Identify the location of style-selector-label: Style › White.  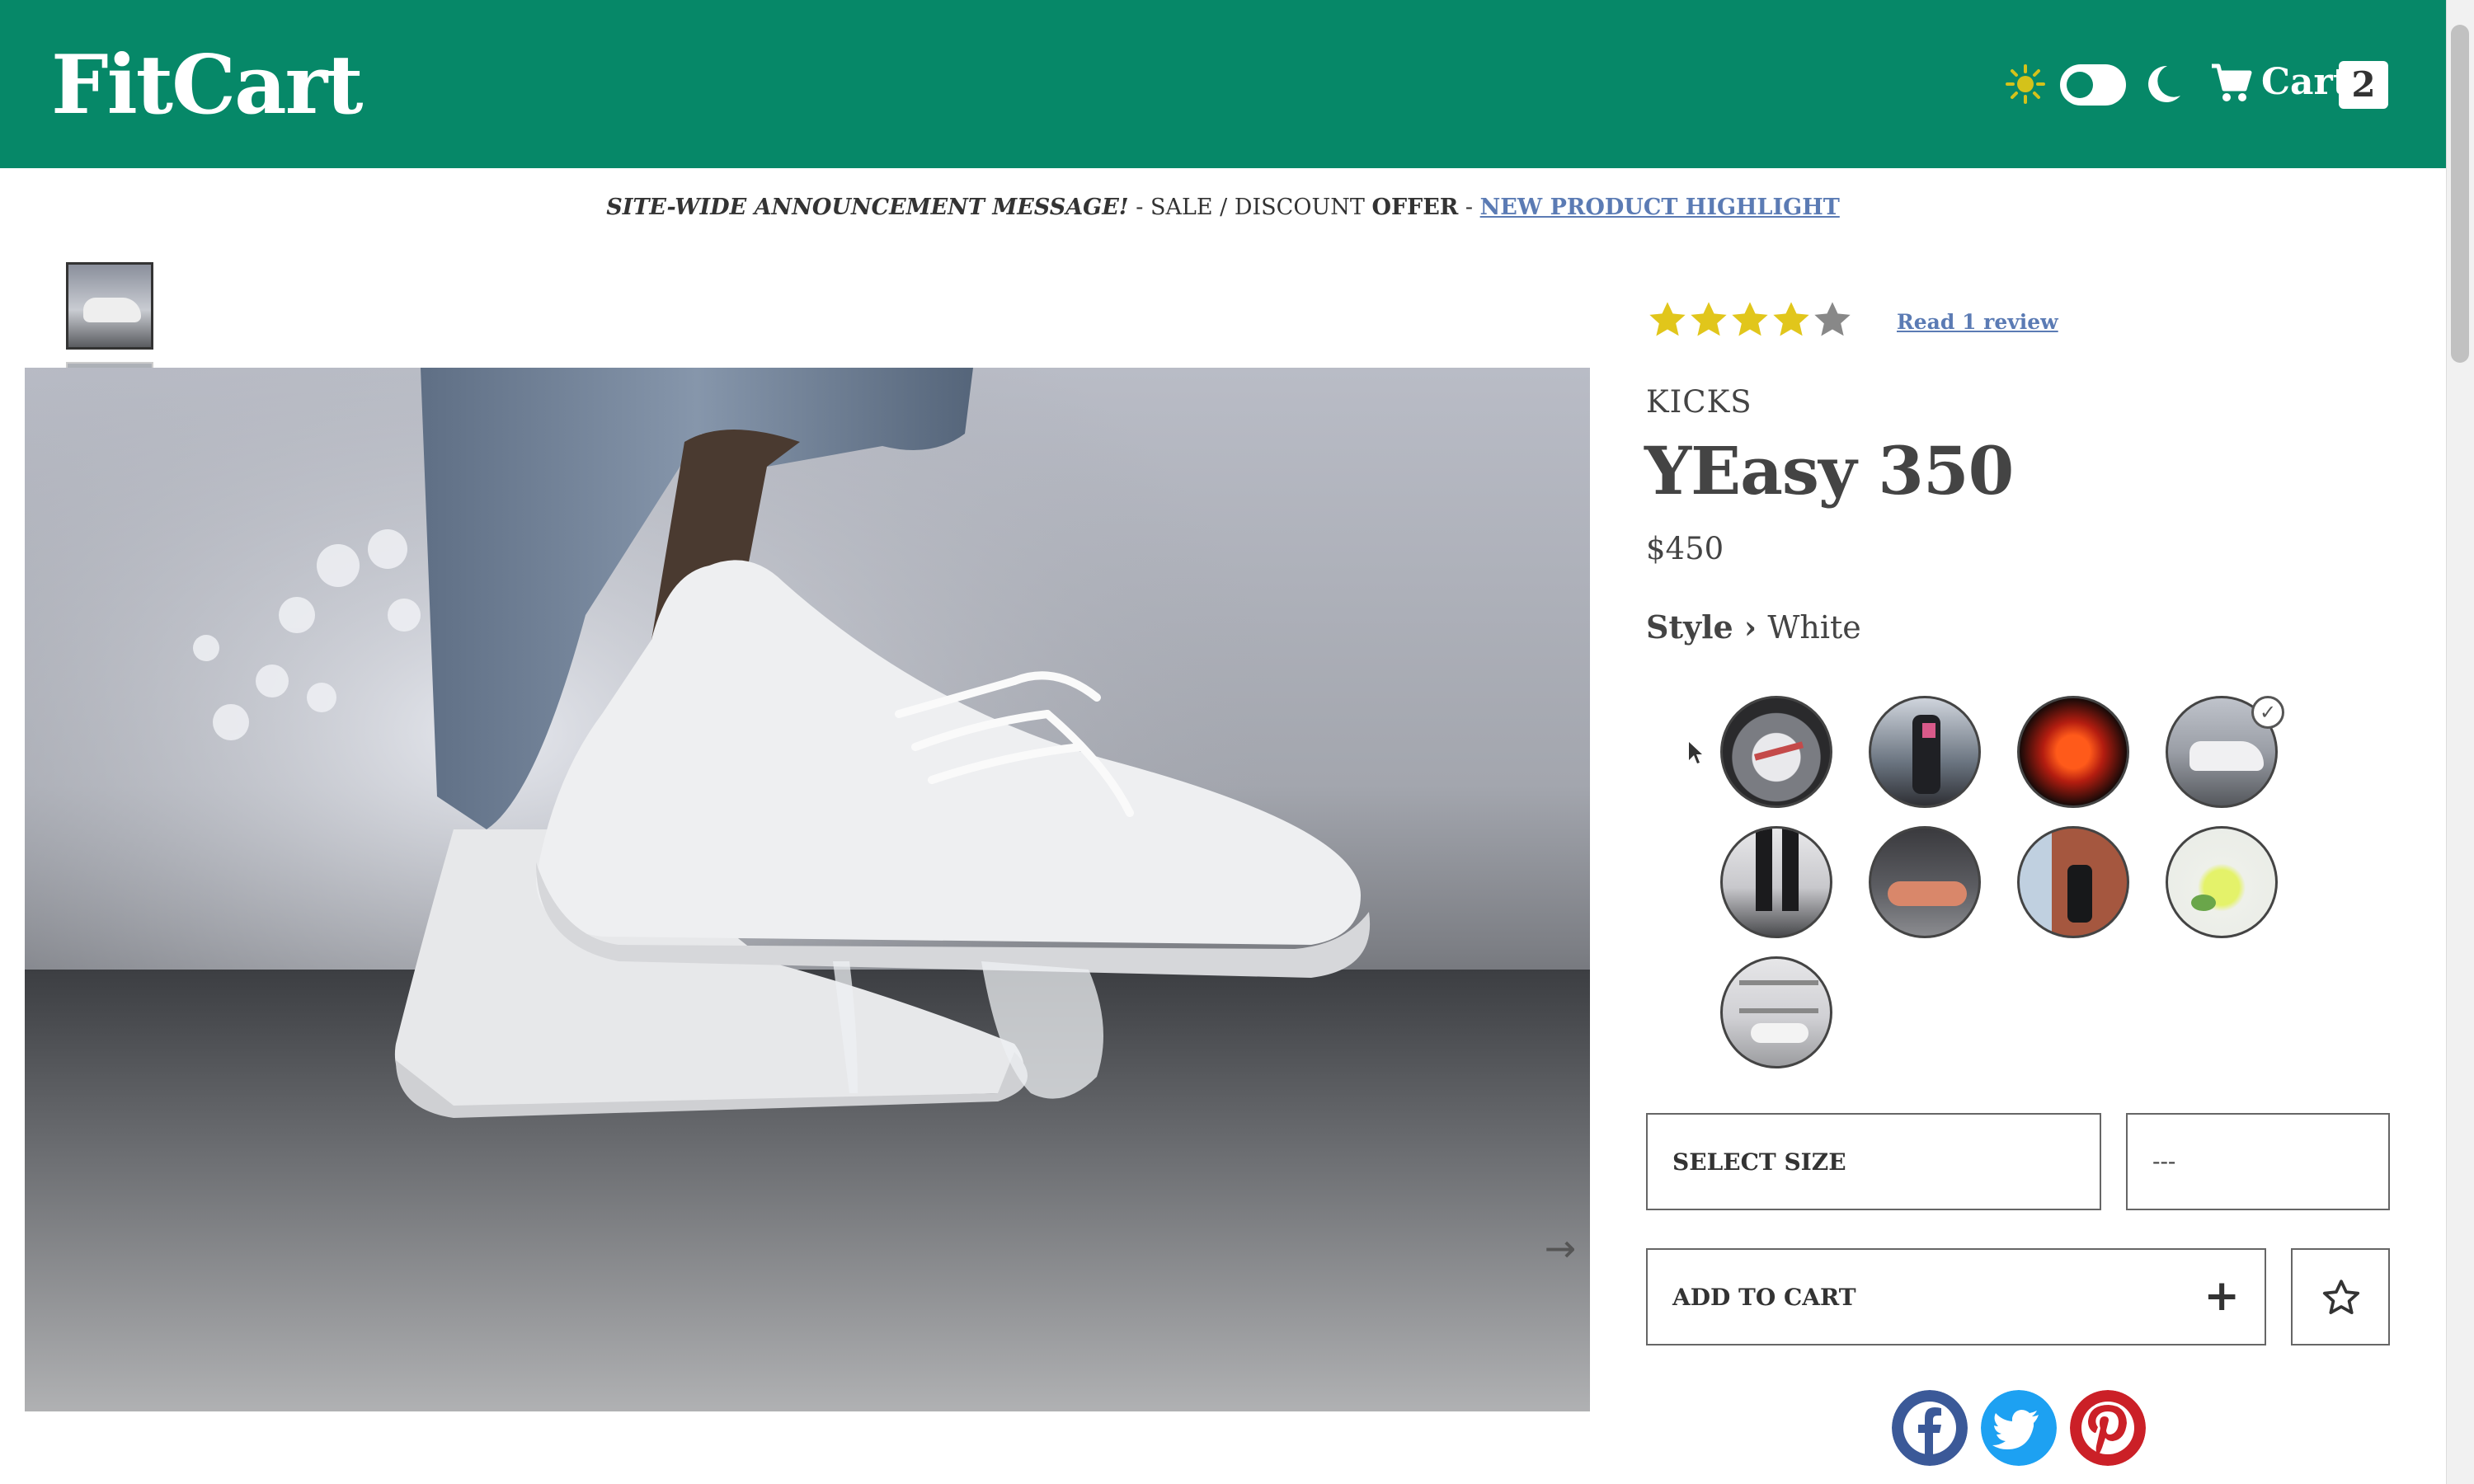
(1753, 627).